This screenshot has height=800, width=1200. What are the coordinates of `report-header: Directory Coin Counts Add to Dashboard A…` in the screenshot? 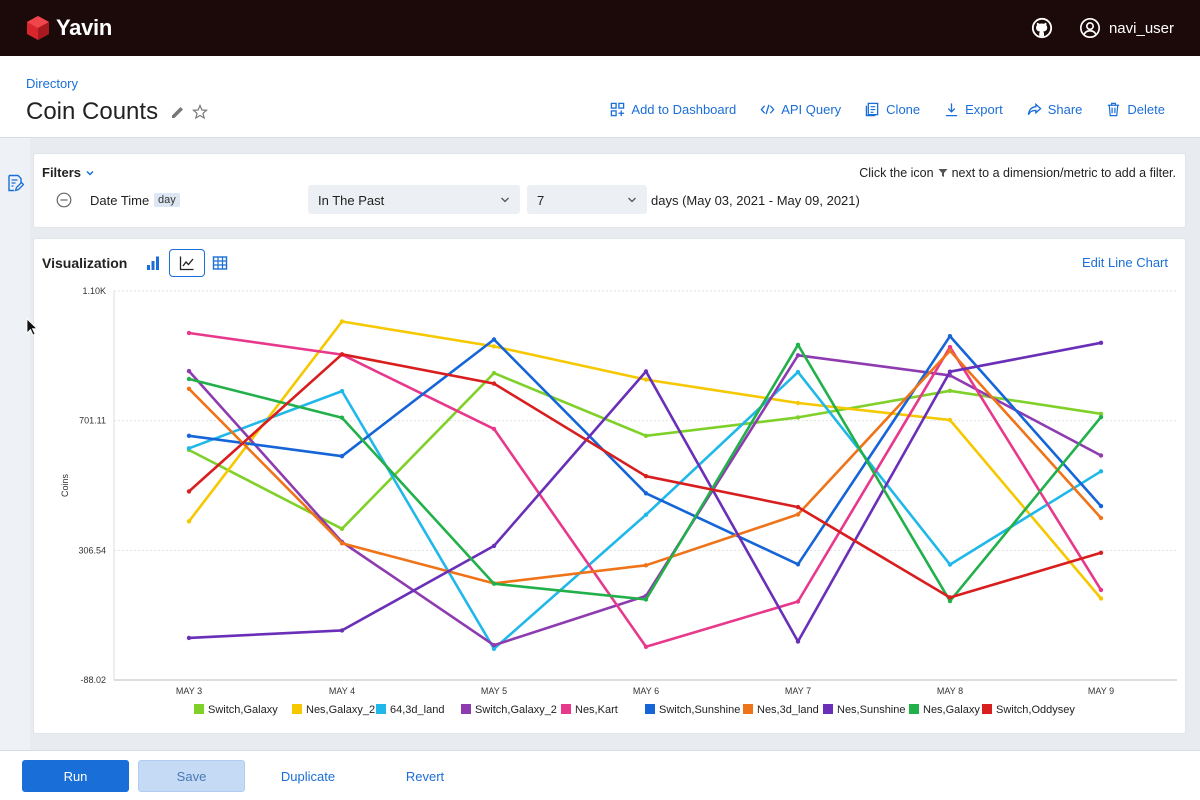 It's located at (600, 97).